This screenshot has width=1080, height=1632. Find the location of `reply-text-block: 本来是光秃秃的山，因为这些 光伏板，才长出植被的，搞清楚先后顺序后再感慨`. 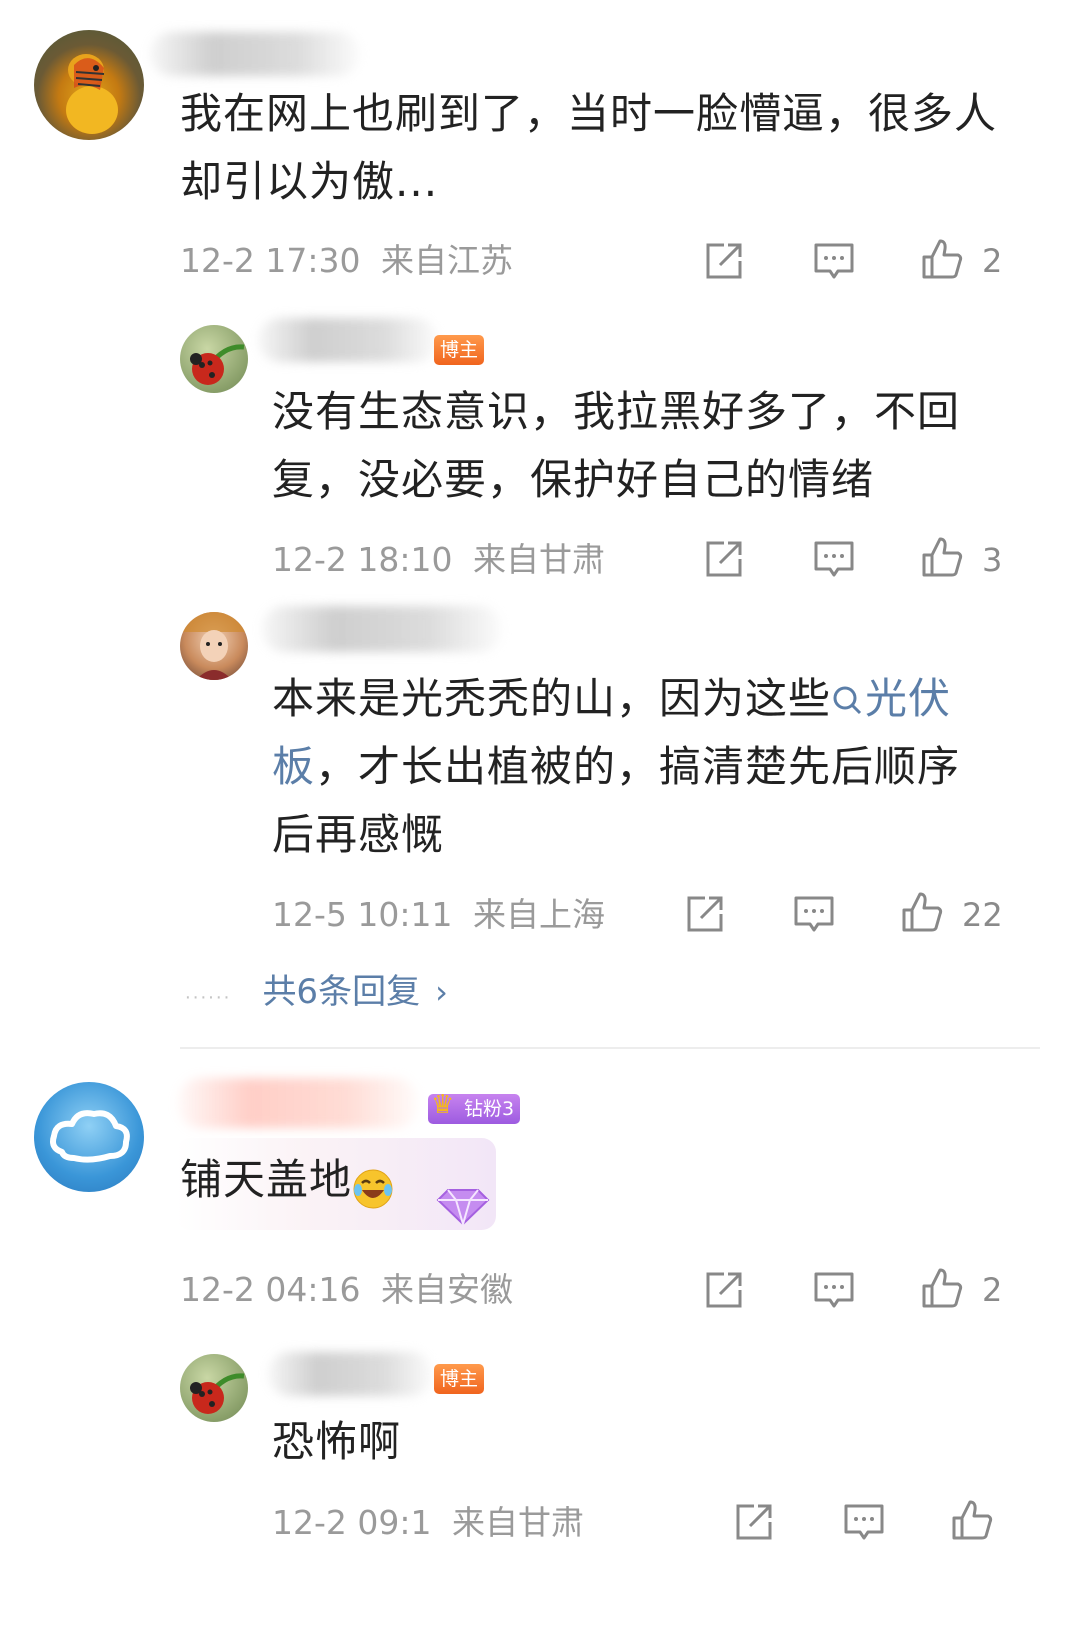

reply-text-block: 本来是光秃秃的山，因为这些 光伏板，才长出植被的，搞清楚先后顺序后再感慨 is located at coordinates (632, 767).